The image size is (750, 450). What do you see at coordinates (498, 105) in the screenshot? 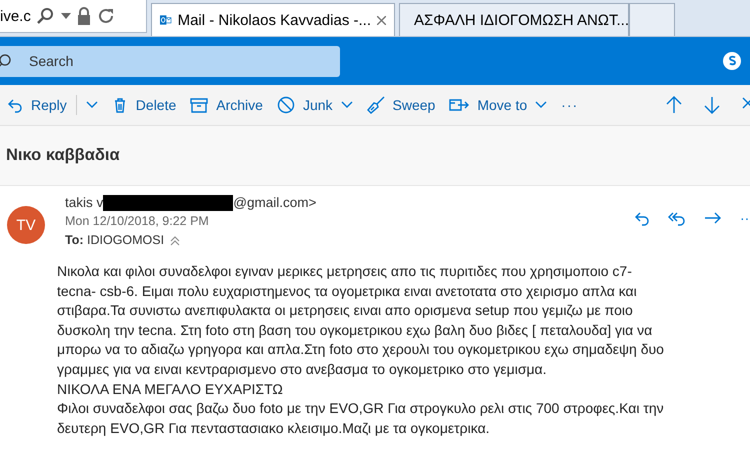
I see `move-button: Move to` at bounding box center [498, 105].